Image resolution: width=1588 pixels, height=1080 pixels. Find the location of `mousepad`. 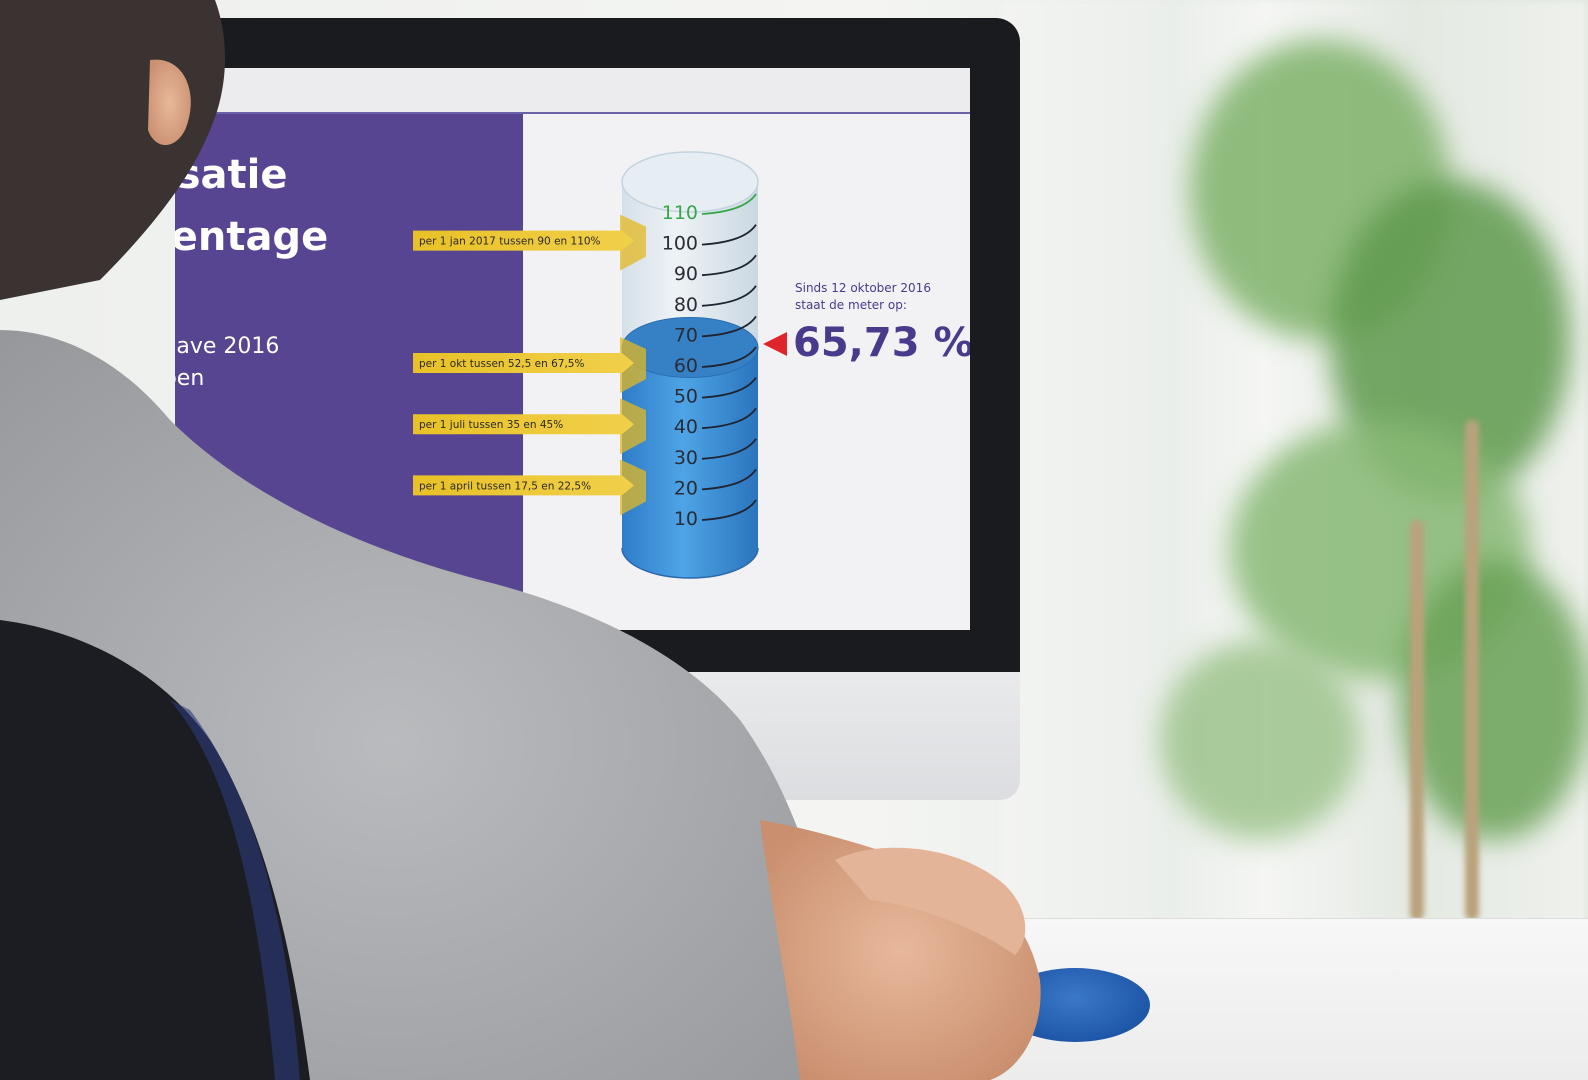

mousepad is located at coordinates (1075, 1005).